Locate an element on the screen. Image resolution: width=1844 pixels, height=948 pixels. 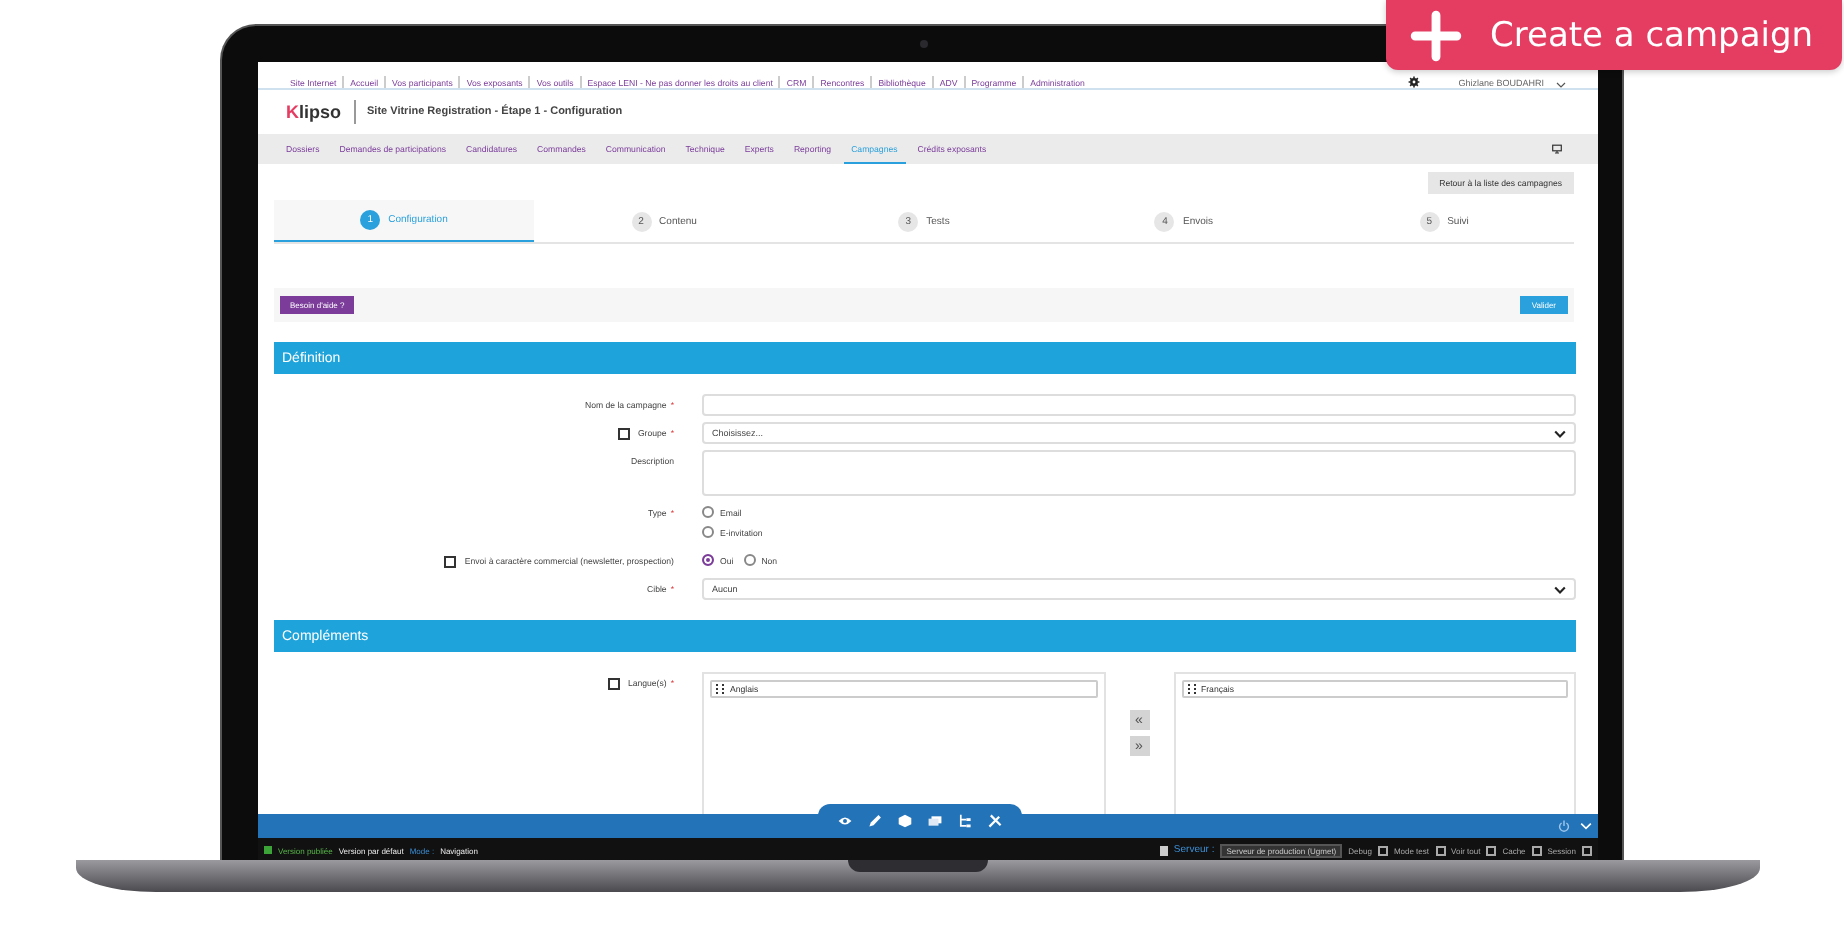
textarea-field is located at coordinates (1139, 473).